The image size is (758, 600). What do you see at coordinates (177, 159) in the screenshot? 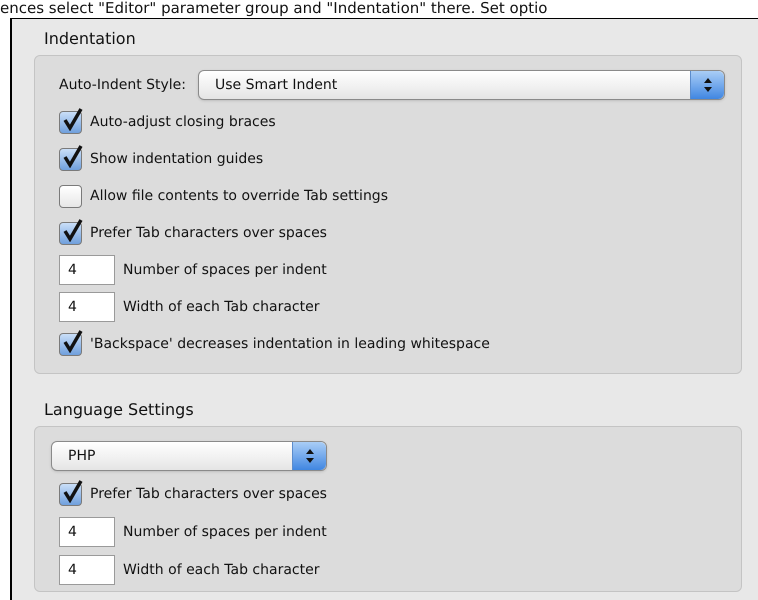
I see `checkbox-label: Show indentation guides` at bounding box center [177, 159].